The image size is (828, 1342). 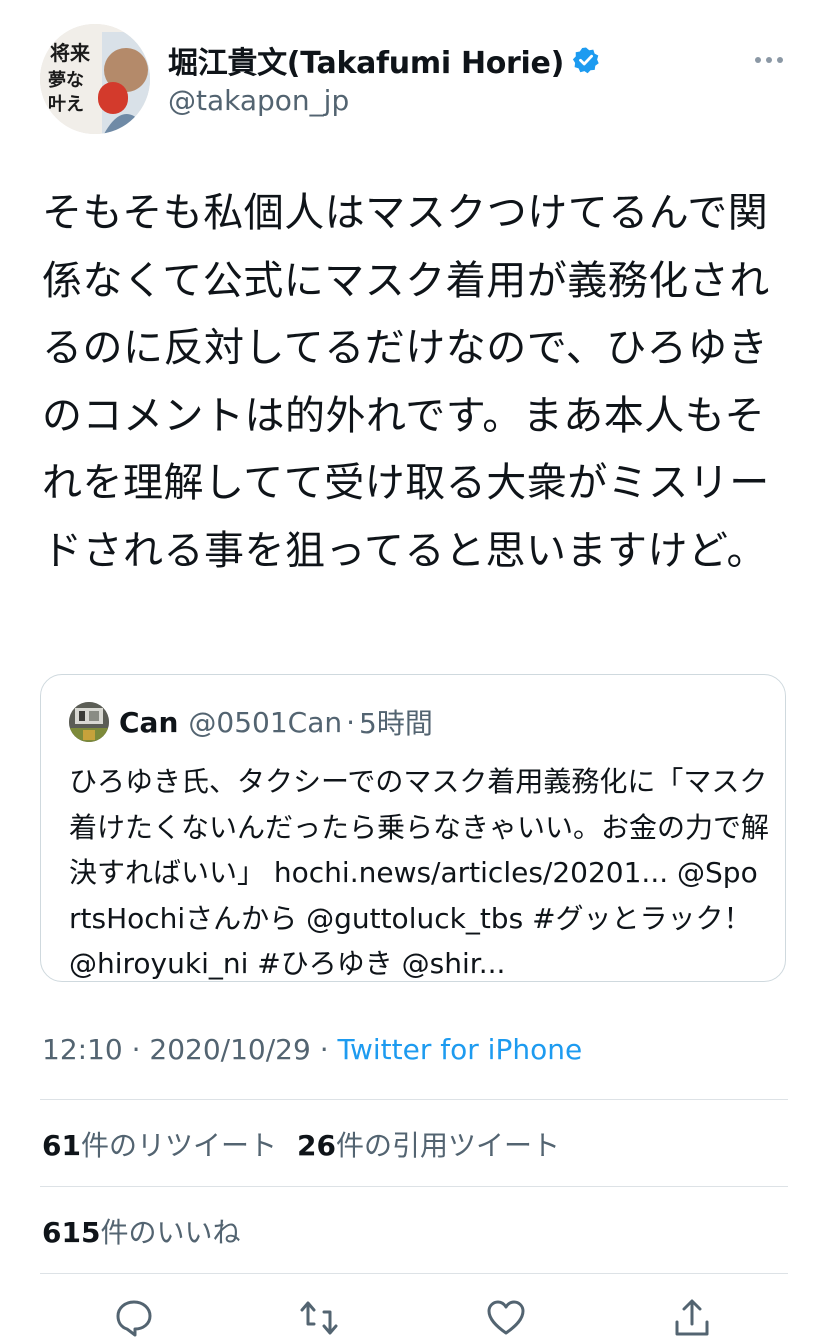 What do you see at coordinates (70, 53) in the screenshot?
I see `svg-text: 将来` at bounding box center [70, 53].